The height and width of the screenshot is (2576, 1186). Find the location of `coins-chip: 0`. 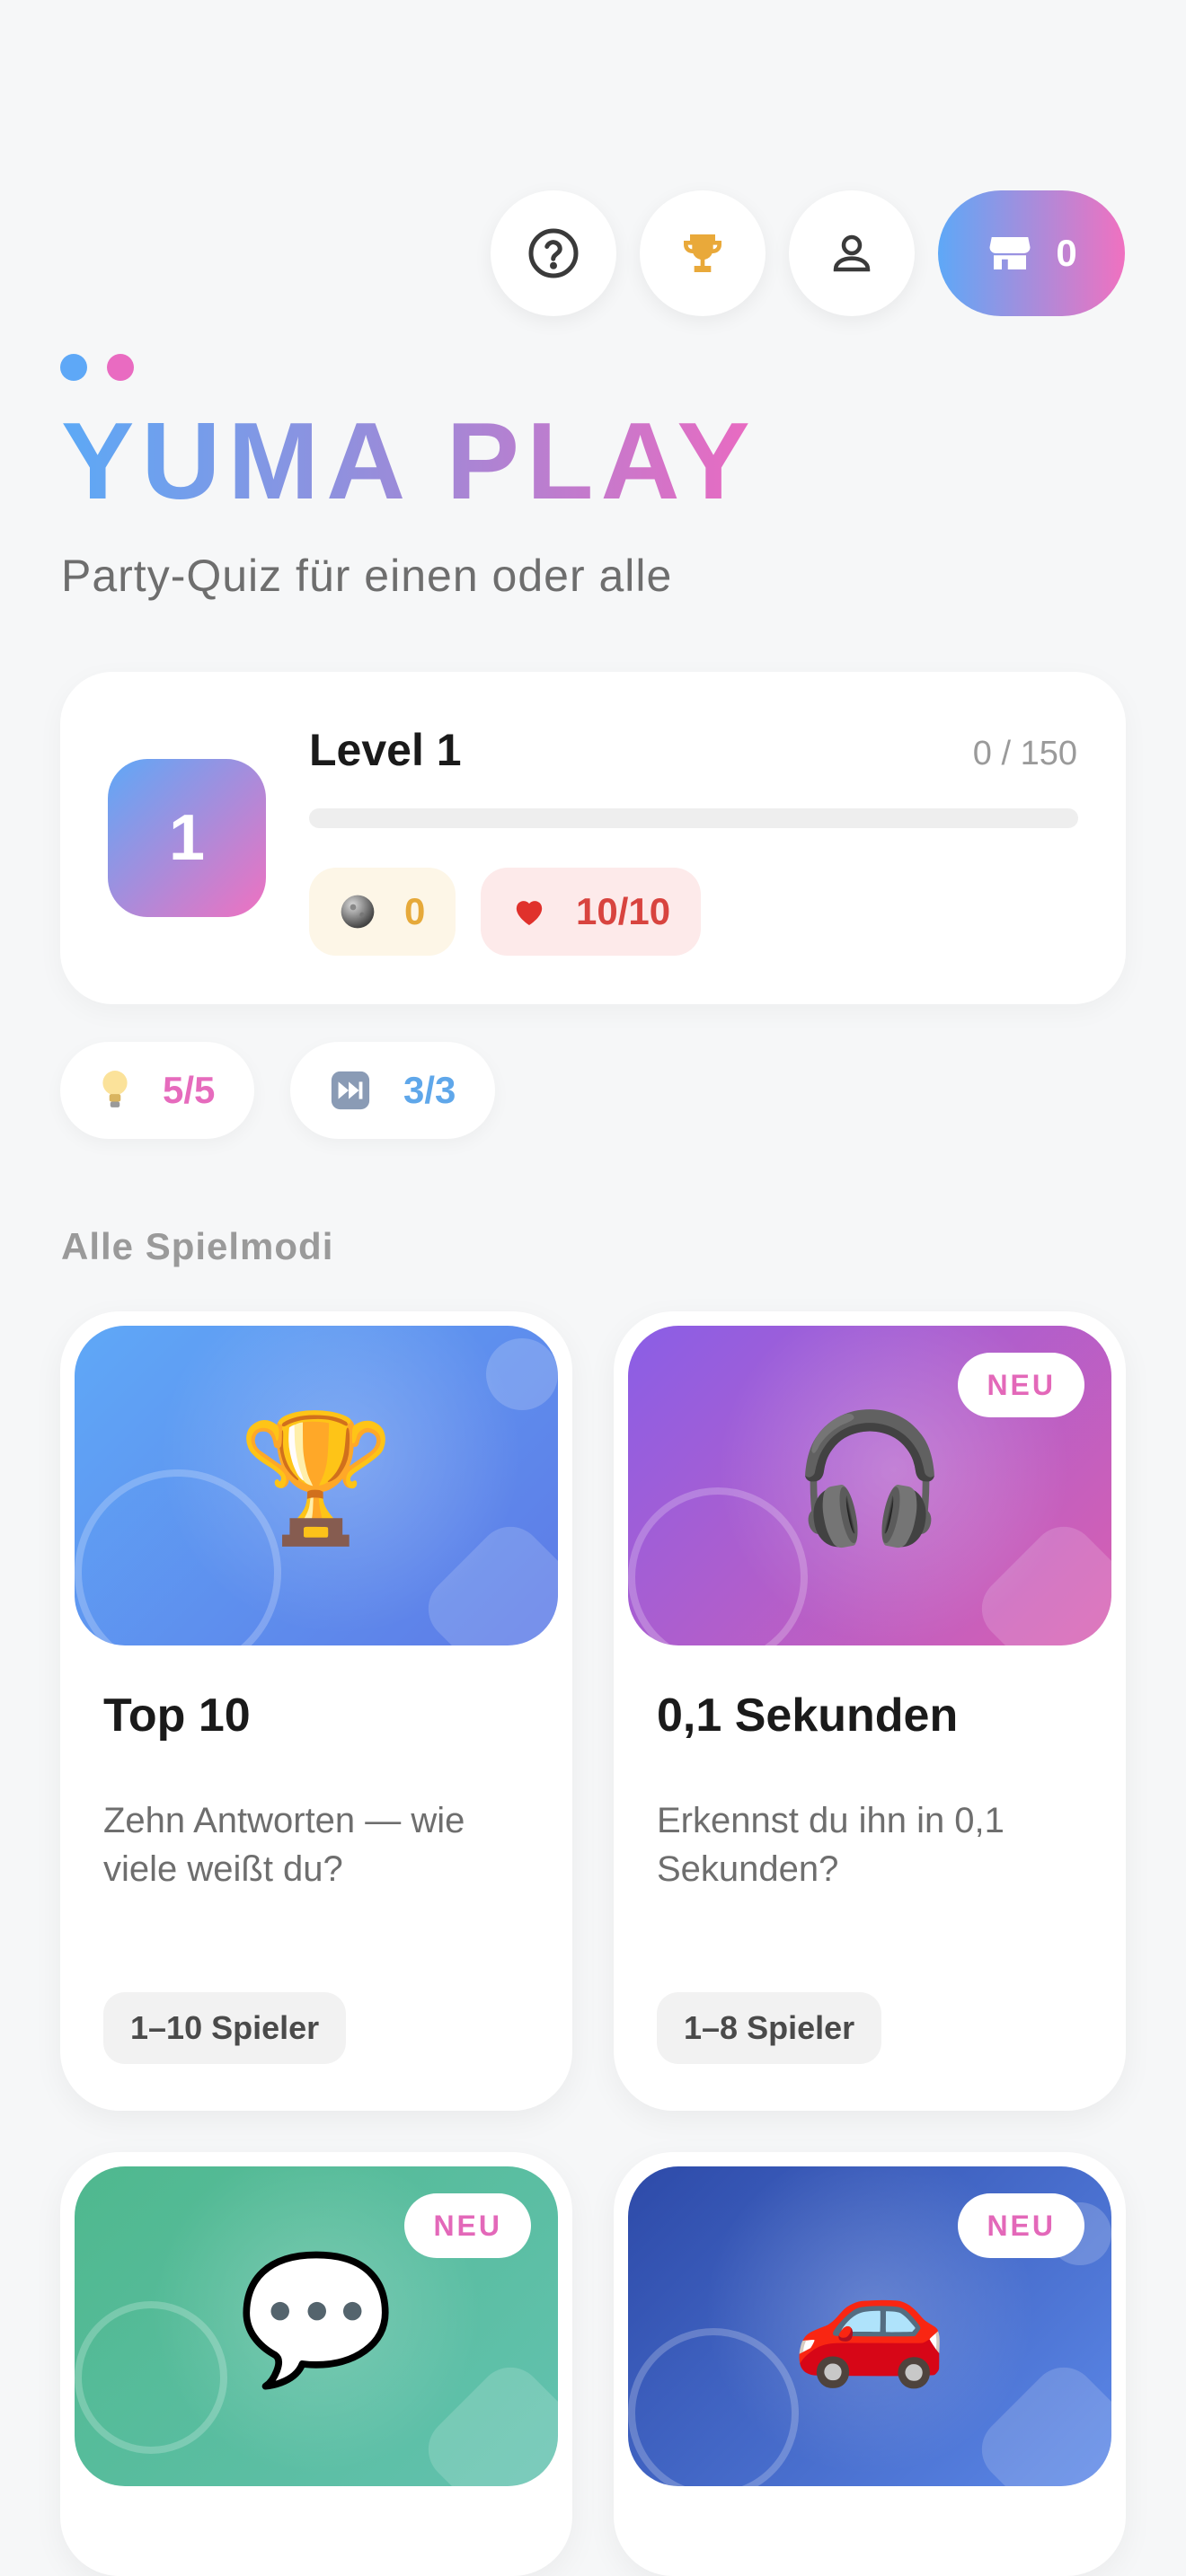

coins-chip: 0 is located at coordinates (382, 912).